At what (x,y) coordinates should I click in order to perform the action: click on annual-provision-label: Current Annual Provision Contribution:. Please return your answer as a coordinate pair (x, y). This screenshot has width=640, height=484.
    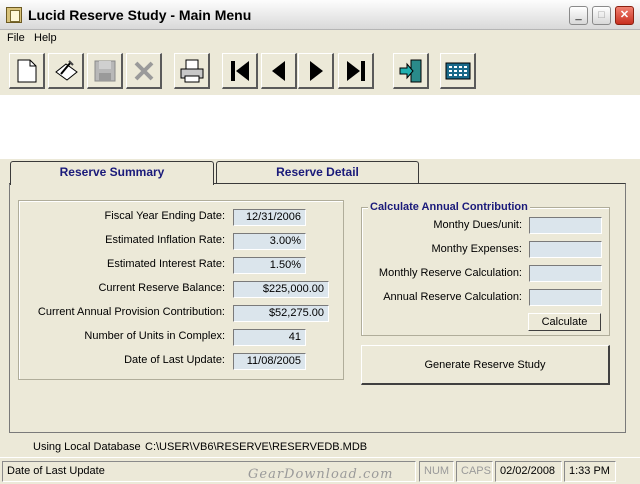
    Looking at the image, I should click on (131, 312).